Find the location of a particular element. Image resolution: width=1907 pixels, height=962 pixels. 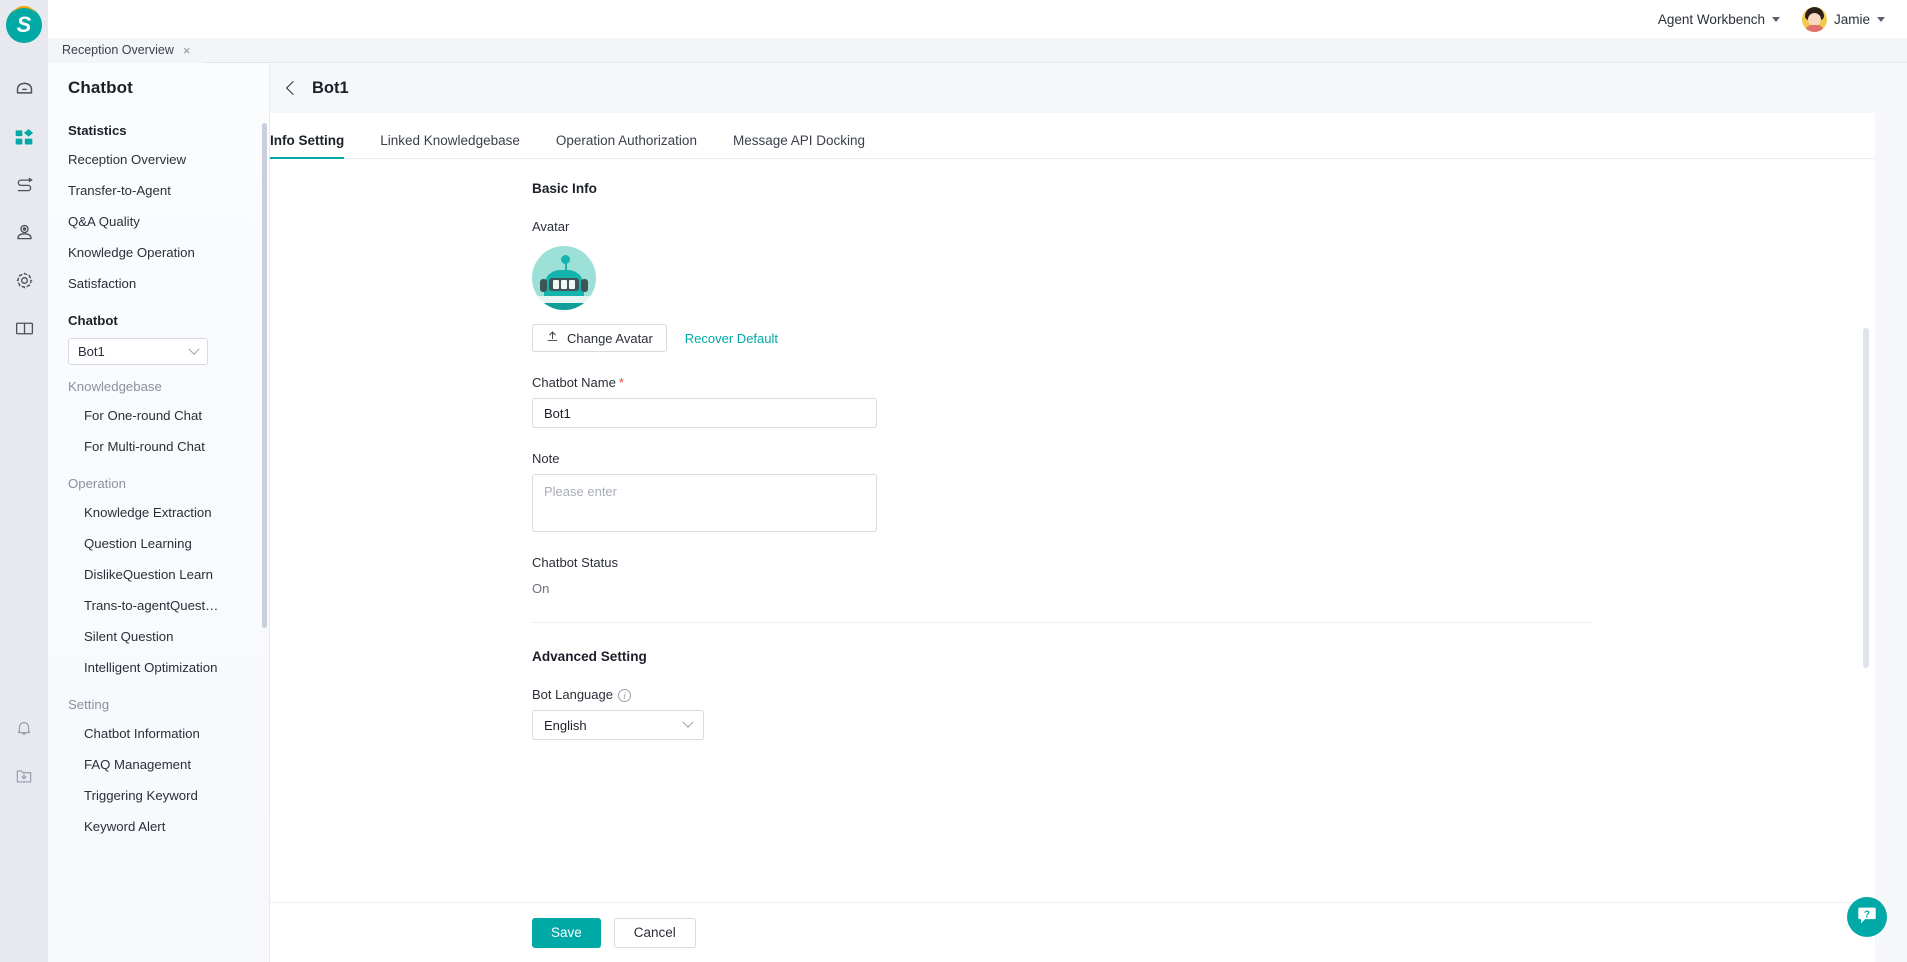

apps-icon is located at coordinates (24, 139).